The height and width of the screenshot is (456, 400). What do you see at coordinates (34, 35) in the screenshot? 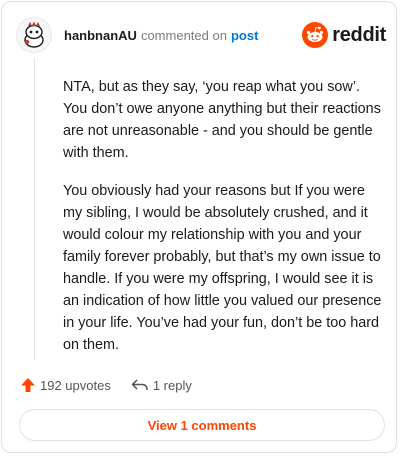
I see `snoo-avatar-icon` at bounding box center [34, 35].